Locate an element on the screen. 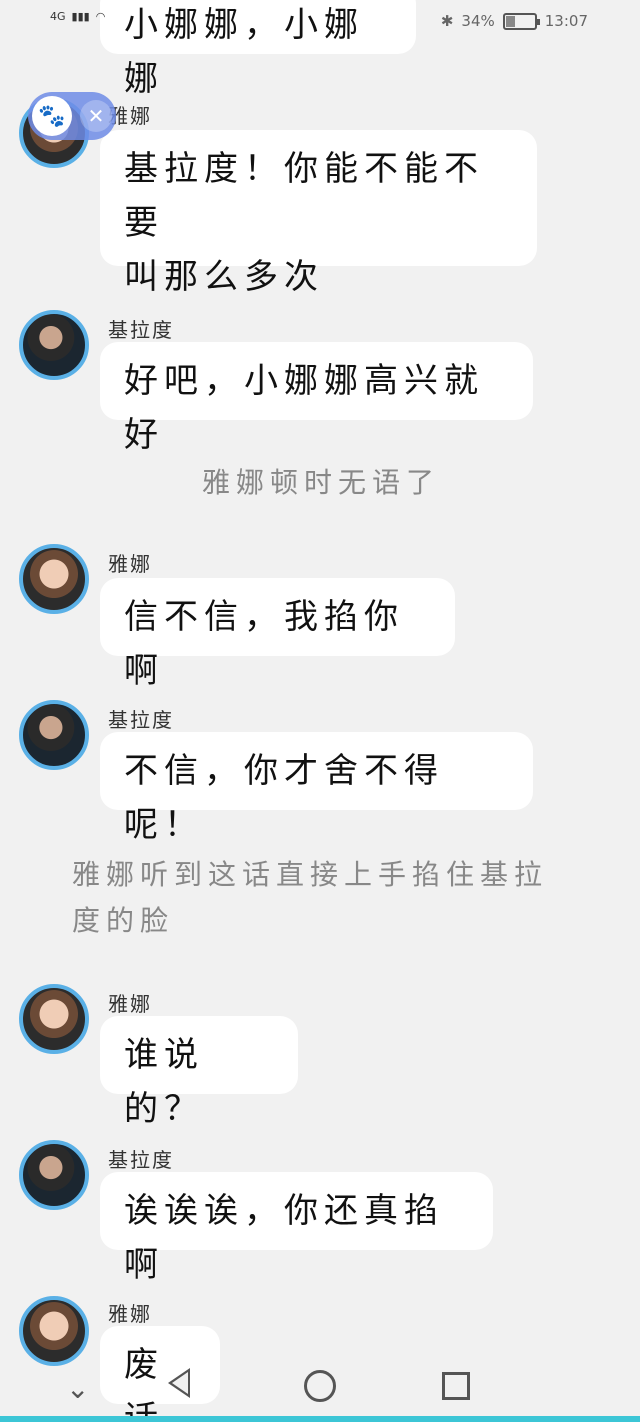  message-bubble: 基拉度！你能不能不要 叫那么多次 is located at coordinates (318, 213).